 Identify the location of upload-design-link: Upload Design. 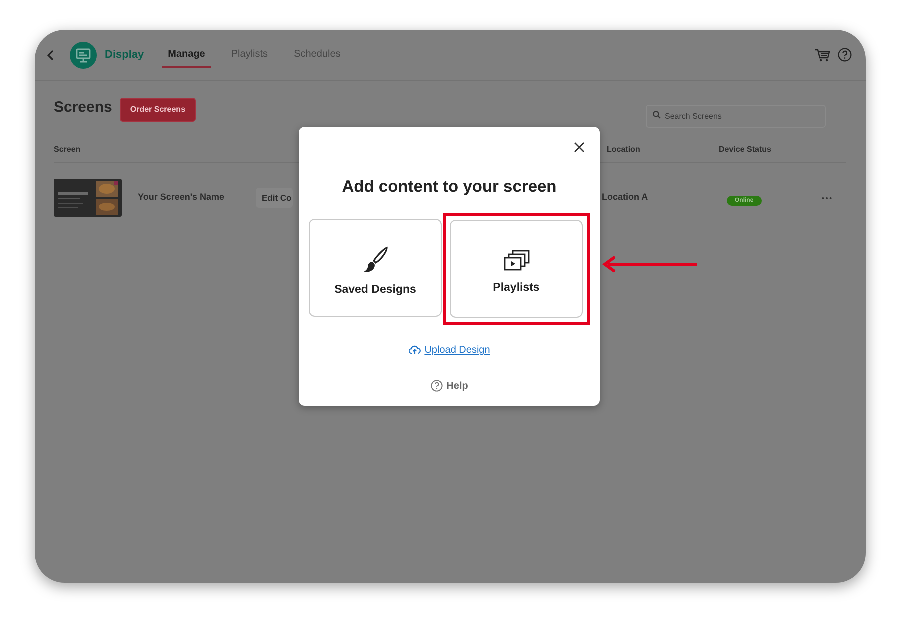
(457, 350).